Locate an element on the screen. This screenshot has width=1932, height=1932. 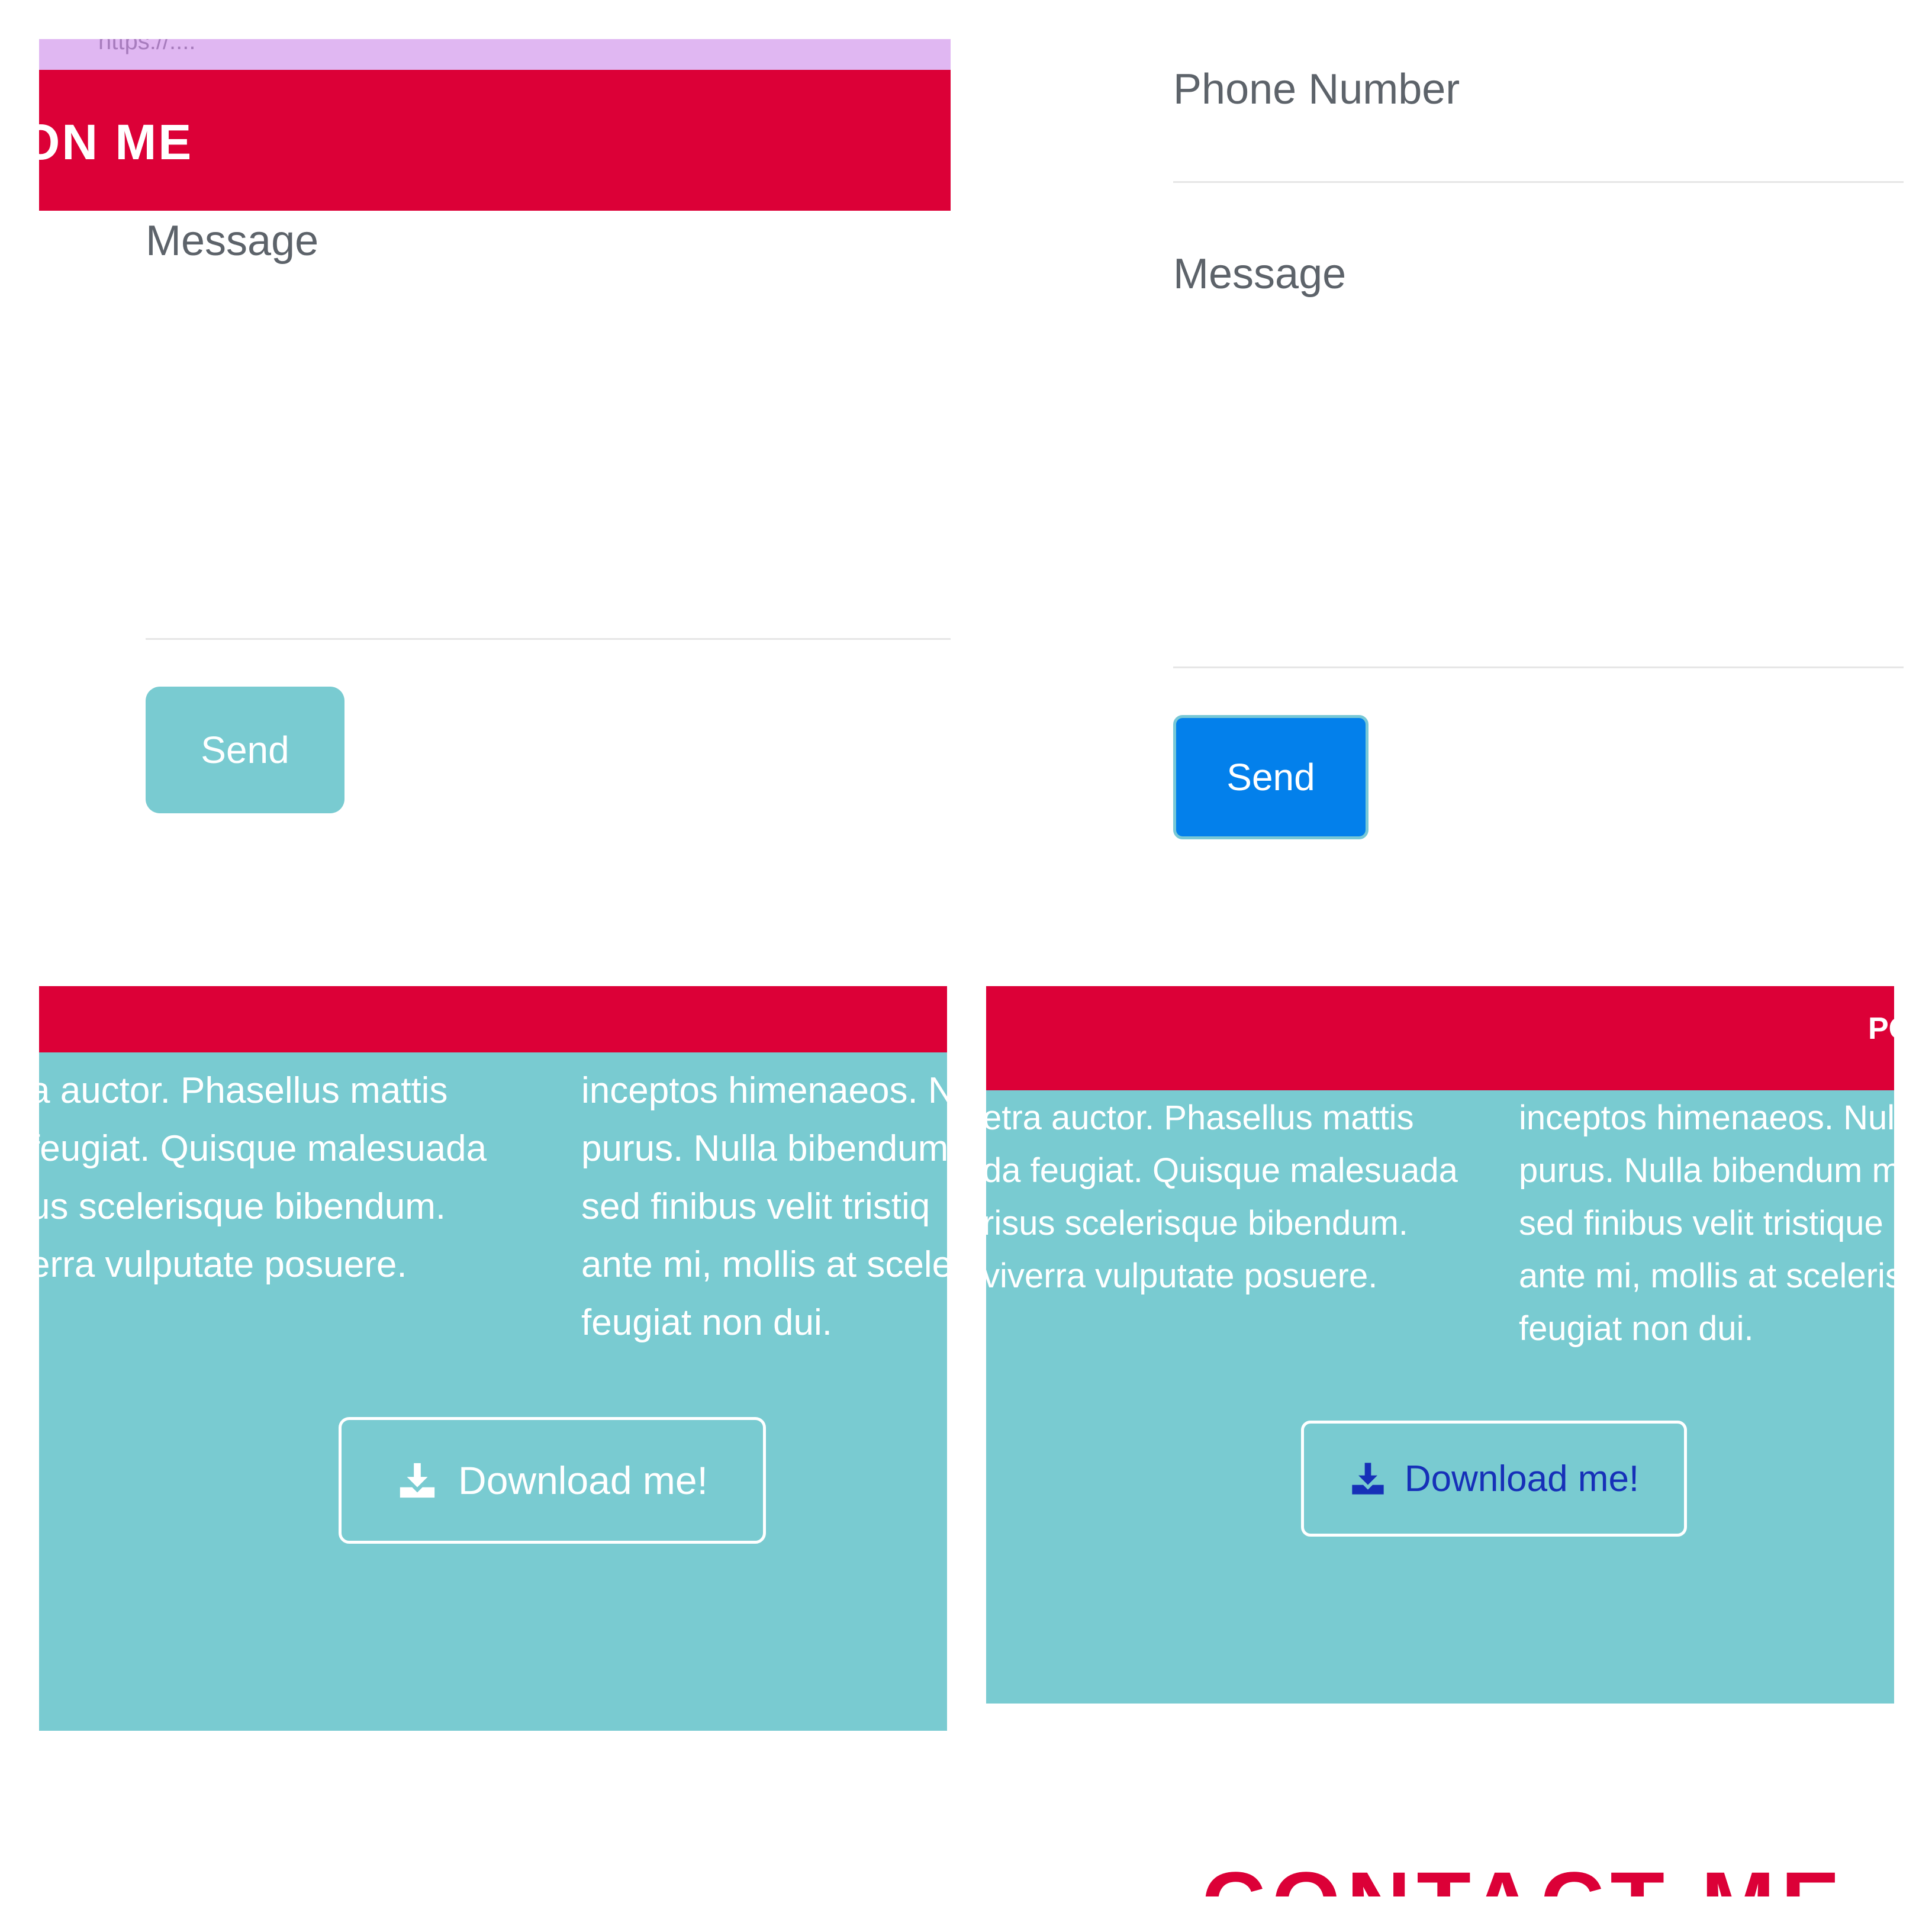
text-line: a auctor. Phasellus mattis is located at coordinates (243, 1090).